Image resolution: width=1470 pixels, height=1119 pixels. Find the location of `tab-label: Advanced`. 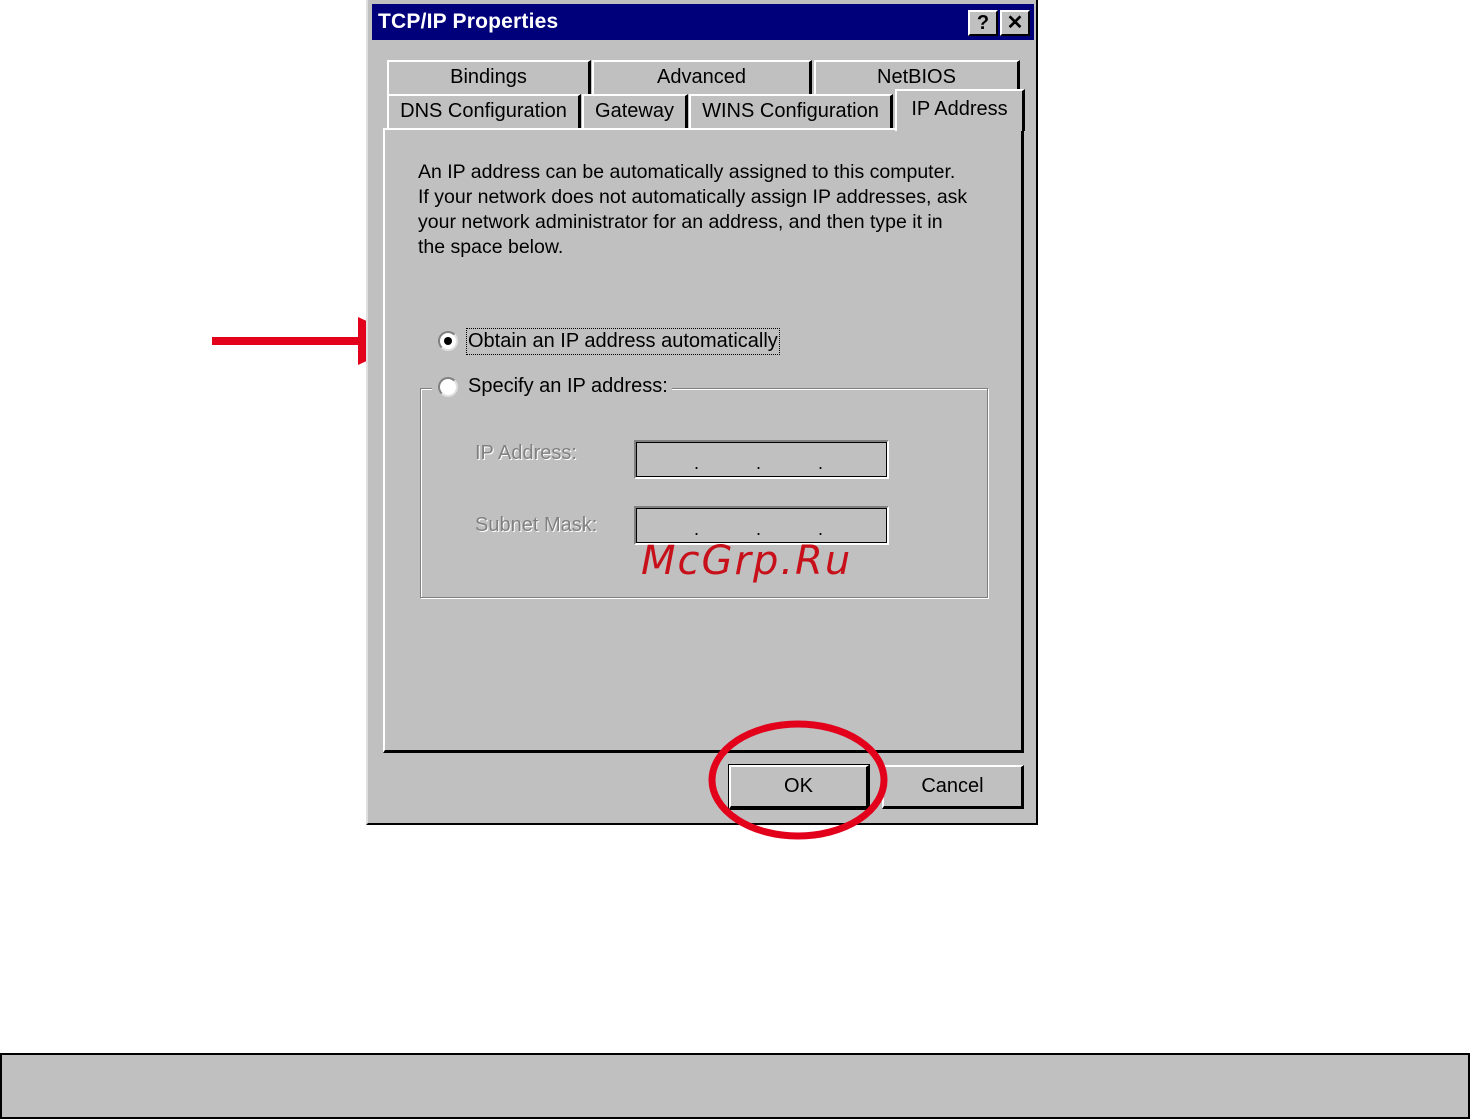

tab-label: Advanced is located at coordinates (701, 77).